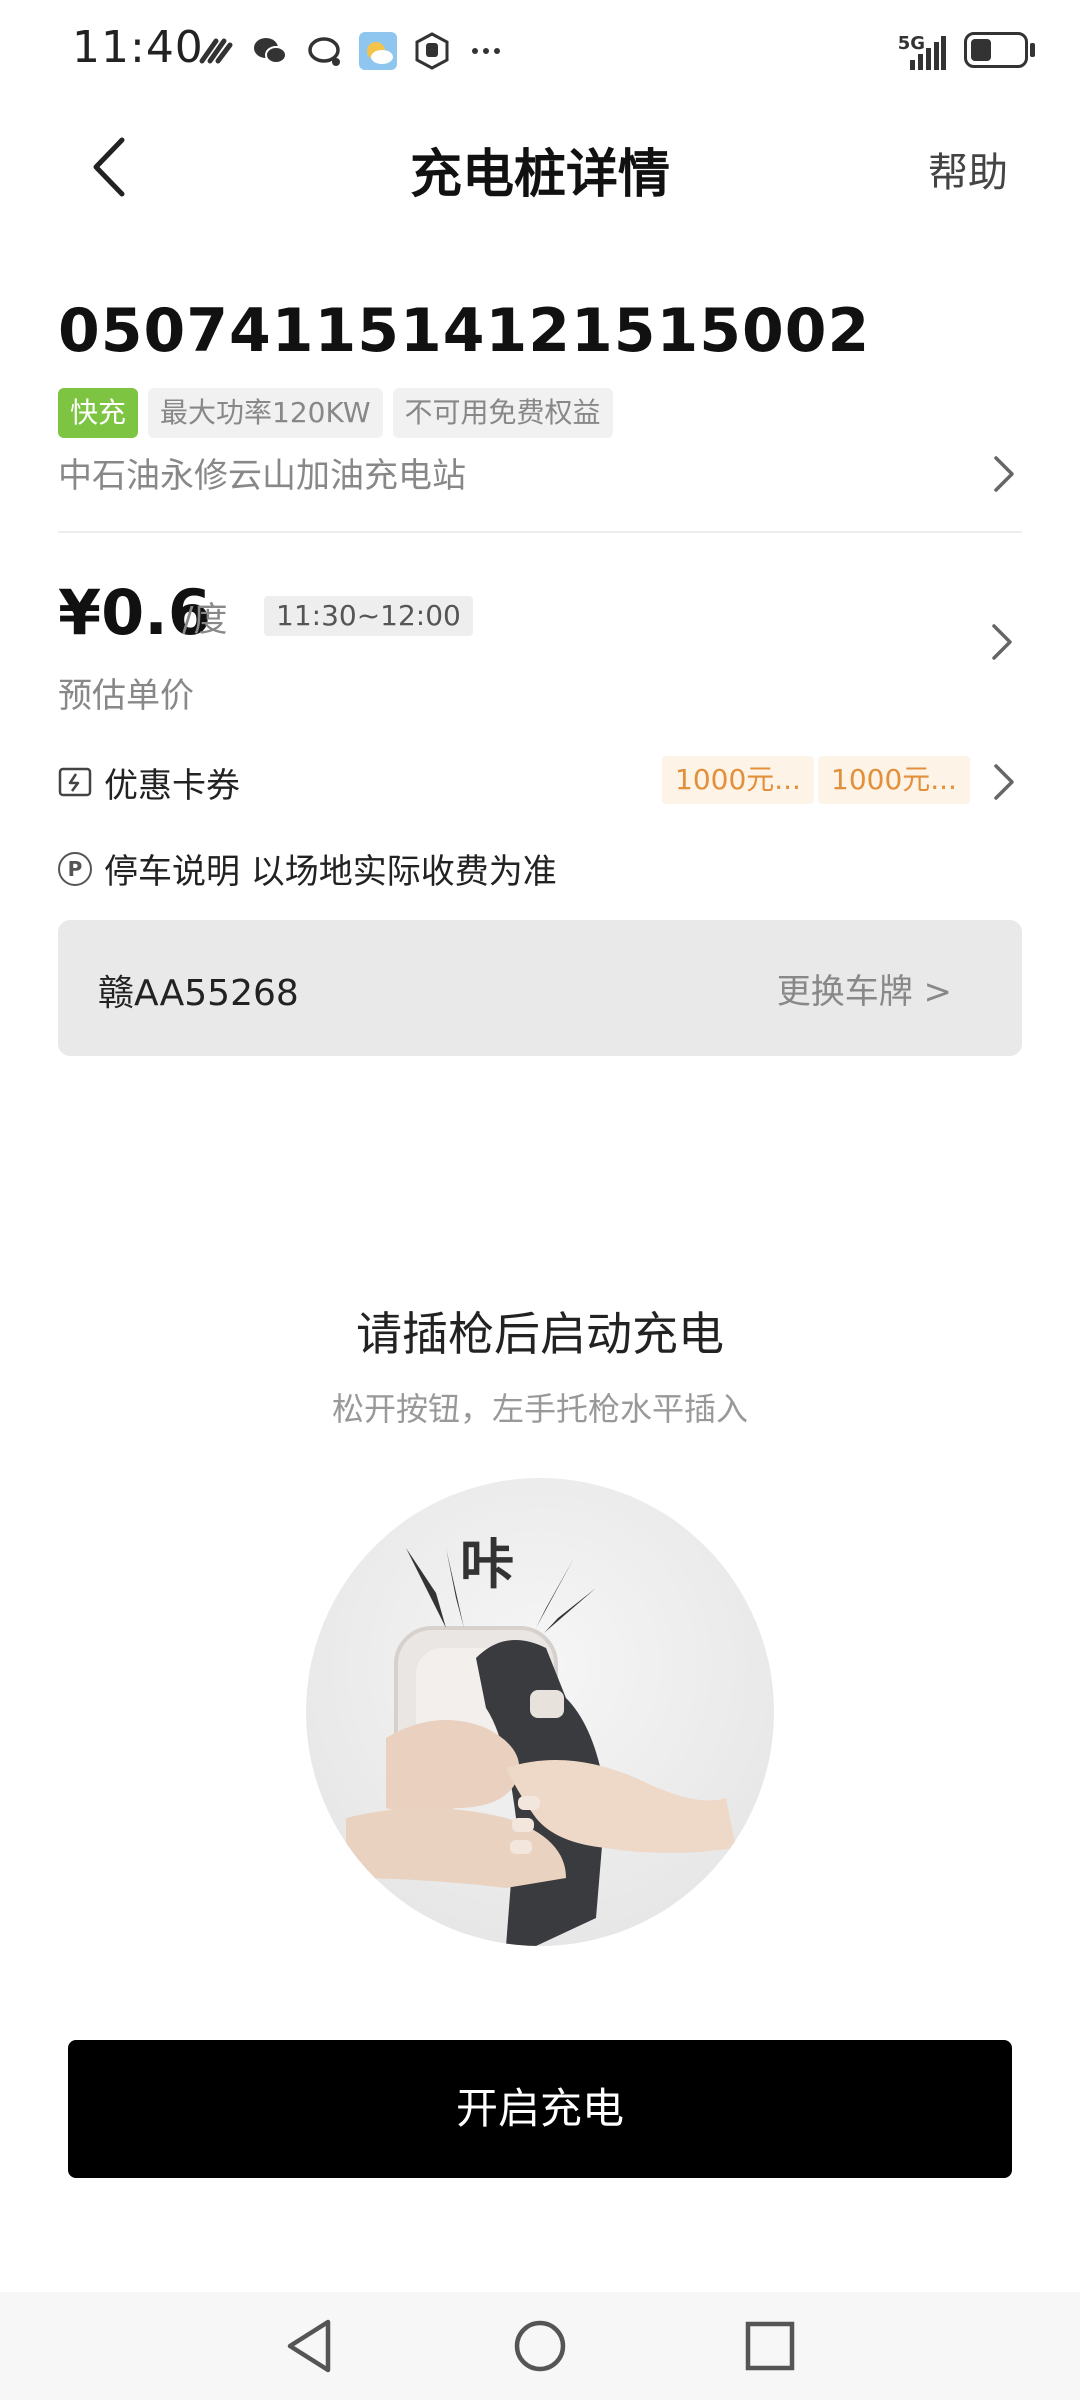 Image resolution: width=1080 pixels, height=2400 pixels. I want to click on signal-5g-icon: 5G, so click(922, 50).